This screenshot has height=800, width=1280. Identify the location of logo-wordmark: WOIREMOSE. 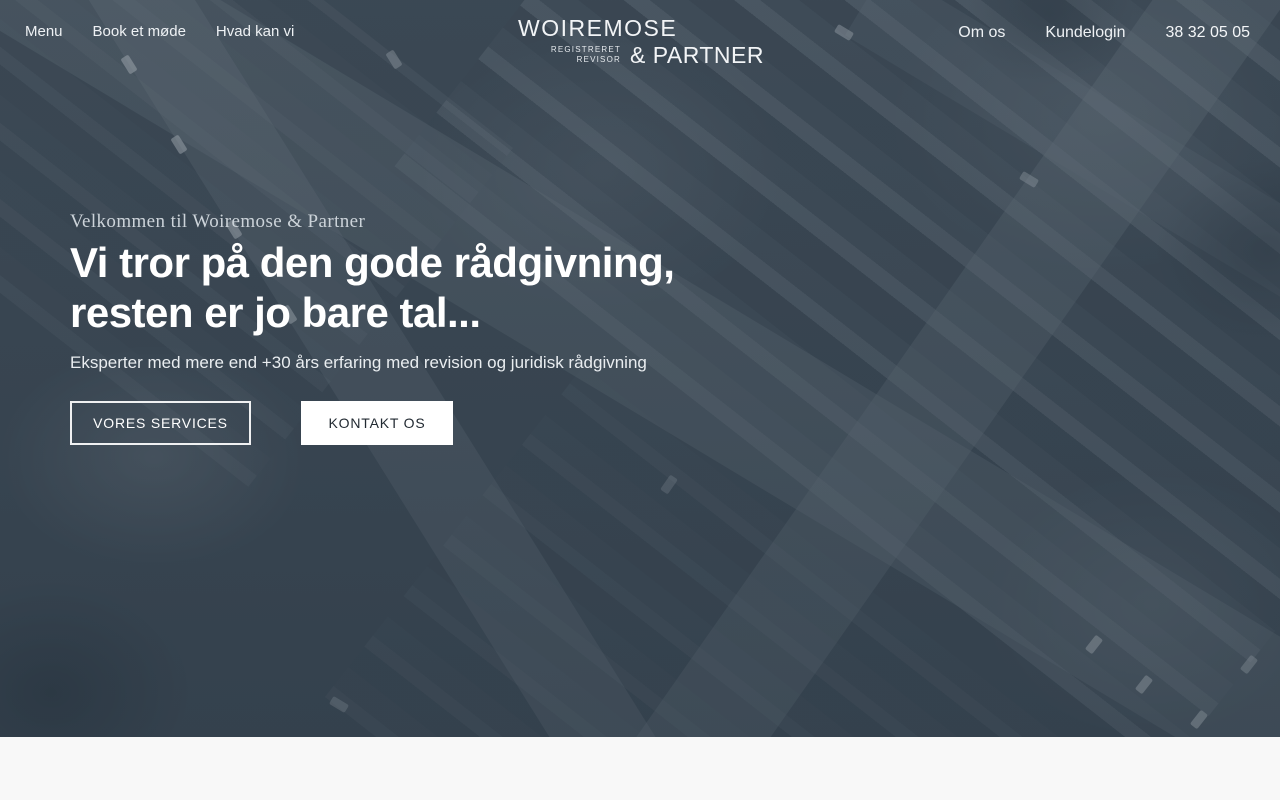
(598, 28).